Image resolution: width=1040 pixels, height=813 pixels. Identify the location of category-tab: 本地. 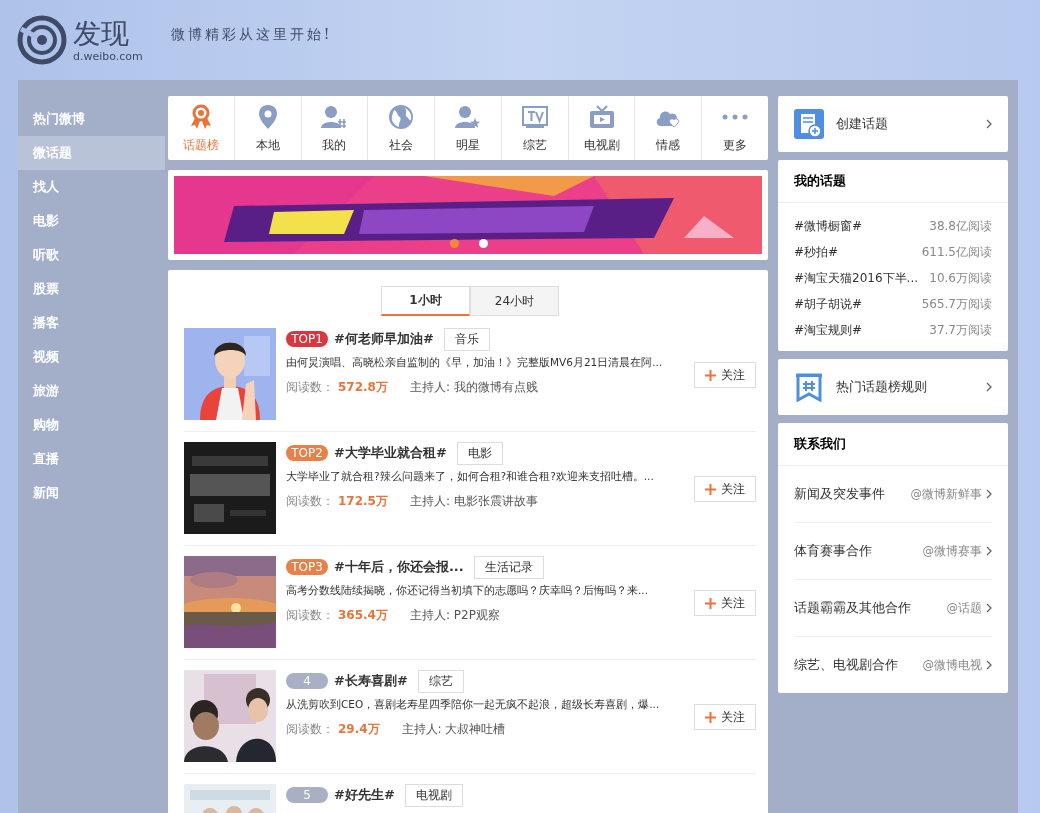
(268, 128).